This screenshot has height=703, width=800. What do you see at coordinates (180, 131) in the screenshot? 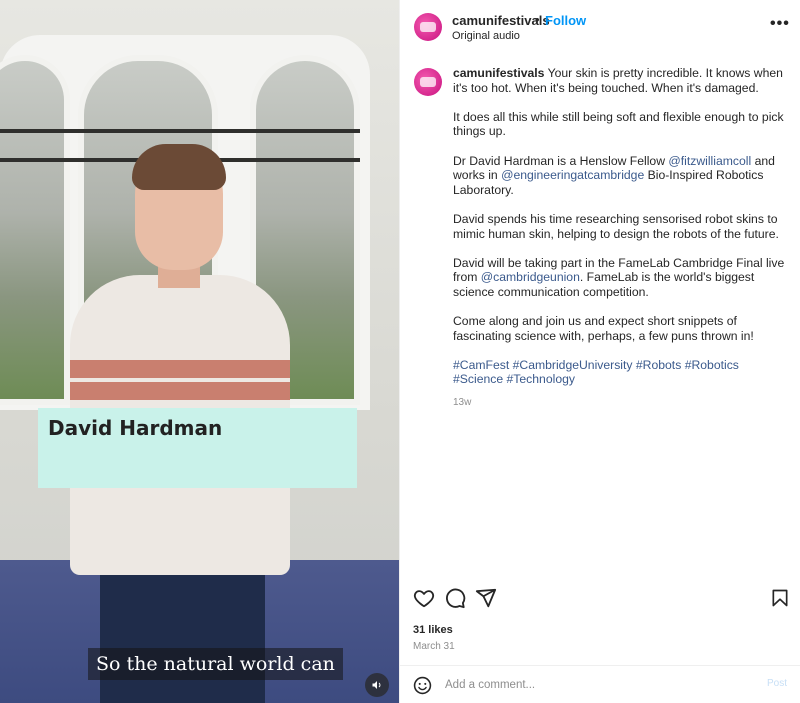
I see `window-bar` at bounding box center [180, 131].